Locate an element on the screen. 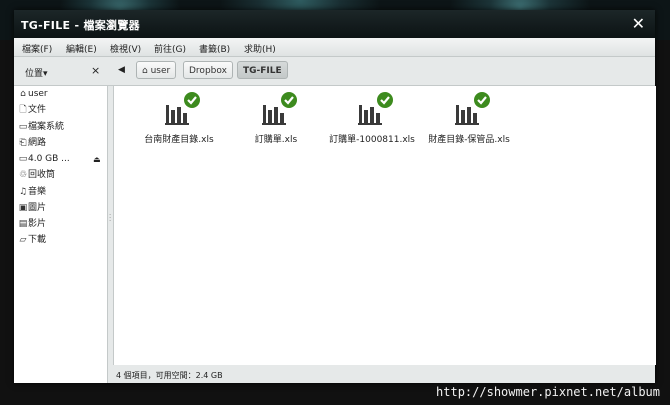 This screenshot has height=405, width=670. sidebar-item-trash: ♲回收筒 is located at coordinates (62, 175).